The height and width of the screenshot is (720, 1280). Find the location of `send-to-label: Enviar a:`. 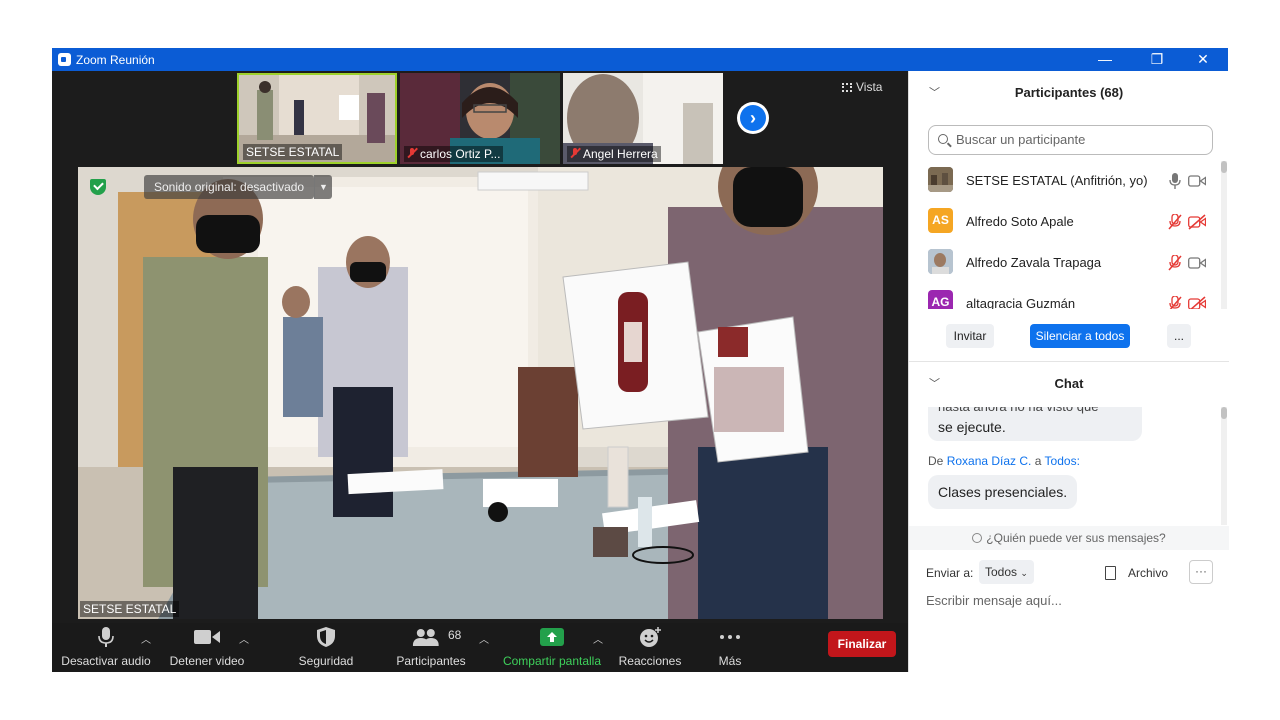

send-to-label: Enviar a: is located at coordinates (950, 573).